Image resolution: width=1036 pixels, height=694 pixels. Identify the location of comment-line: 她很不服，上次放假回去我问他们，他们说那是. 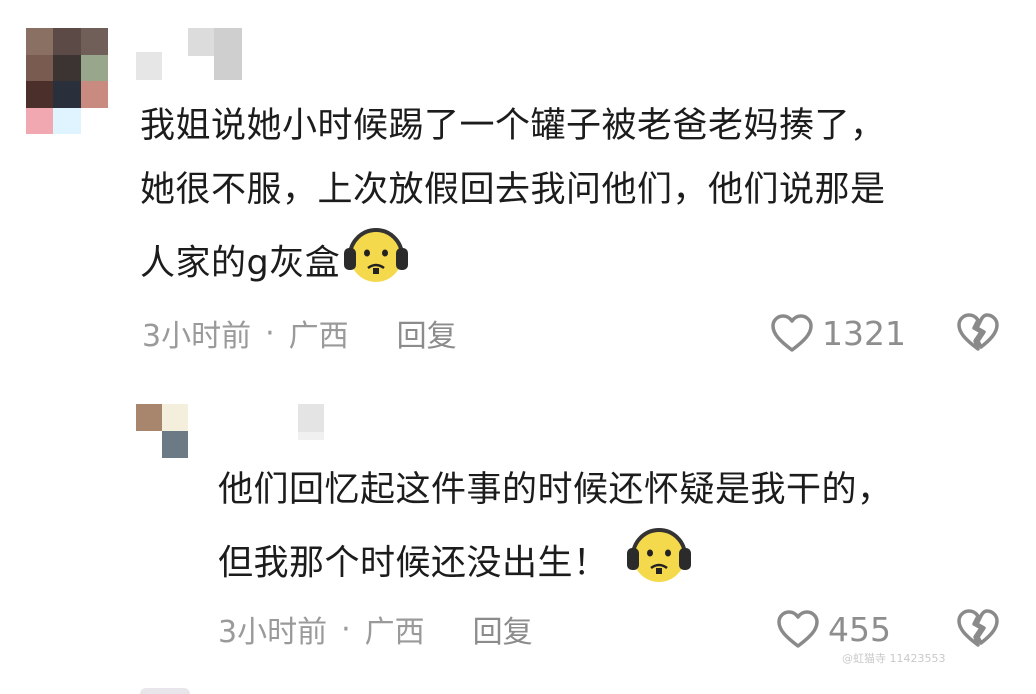
(513, 190).